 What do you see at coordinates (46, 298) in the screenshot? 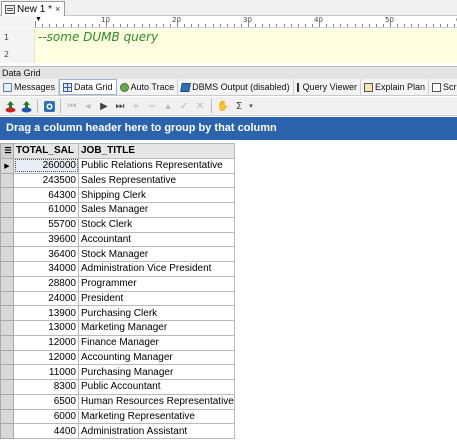
I see `cell-total-sal: 24000` at bounding box center [46, 298].